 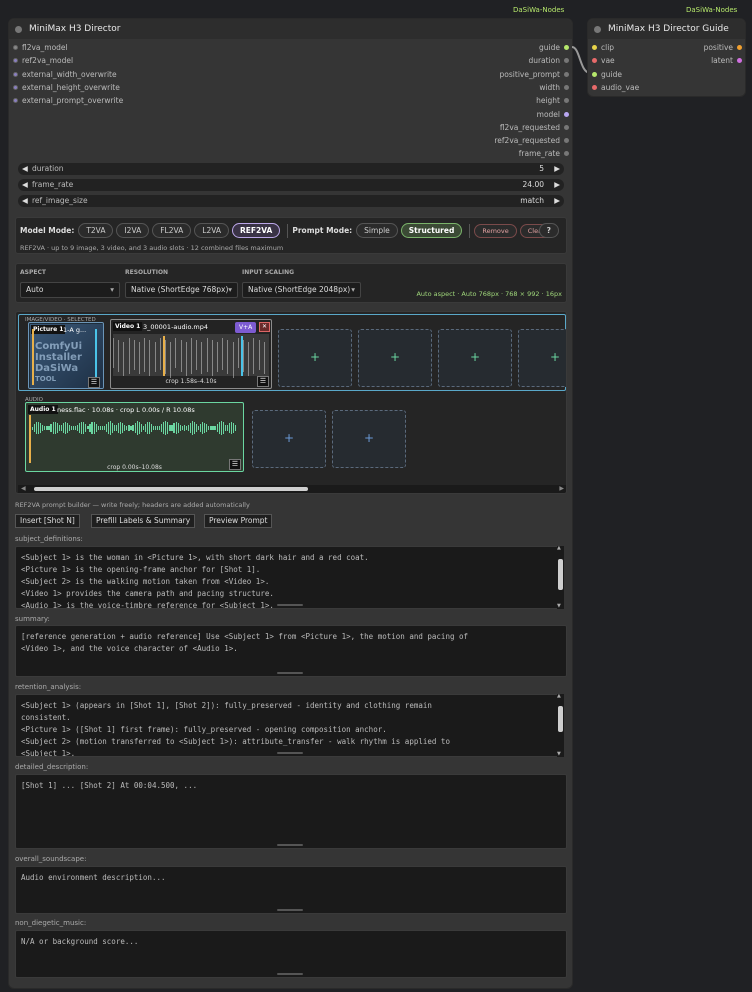 What do you see at coordinates (291, 201) in the screenshot?
I see `ref-image-size-widget: ◀ ref_image_size match ▶` at bounding box center [291, 201].